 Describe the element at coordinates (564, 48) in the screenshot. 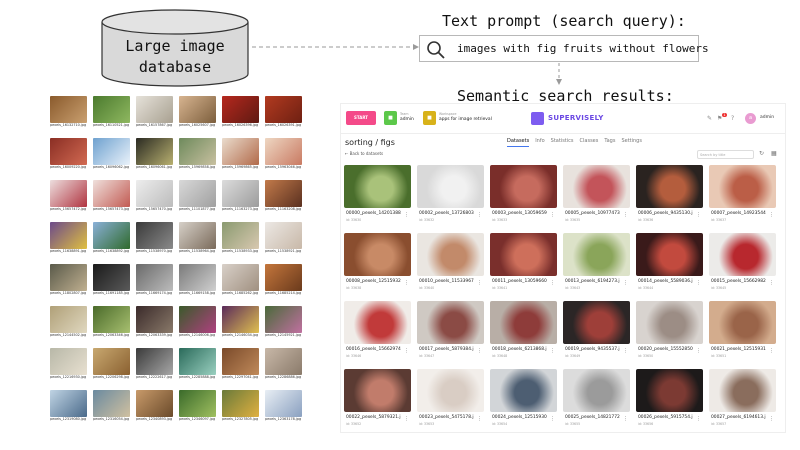

I see `search-query-box: images with fig fruits without flowers` at that location.